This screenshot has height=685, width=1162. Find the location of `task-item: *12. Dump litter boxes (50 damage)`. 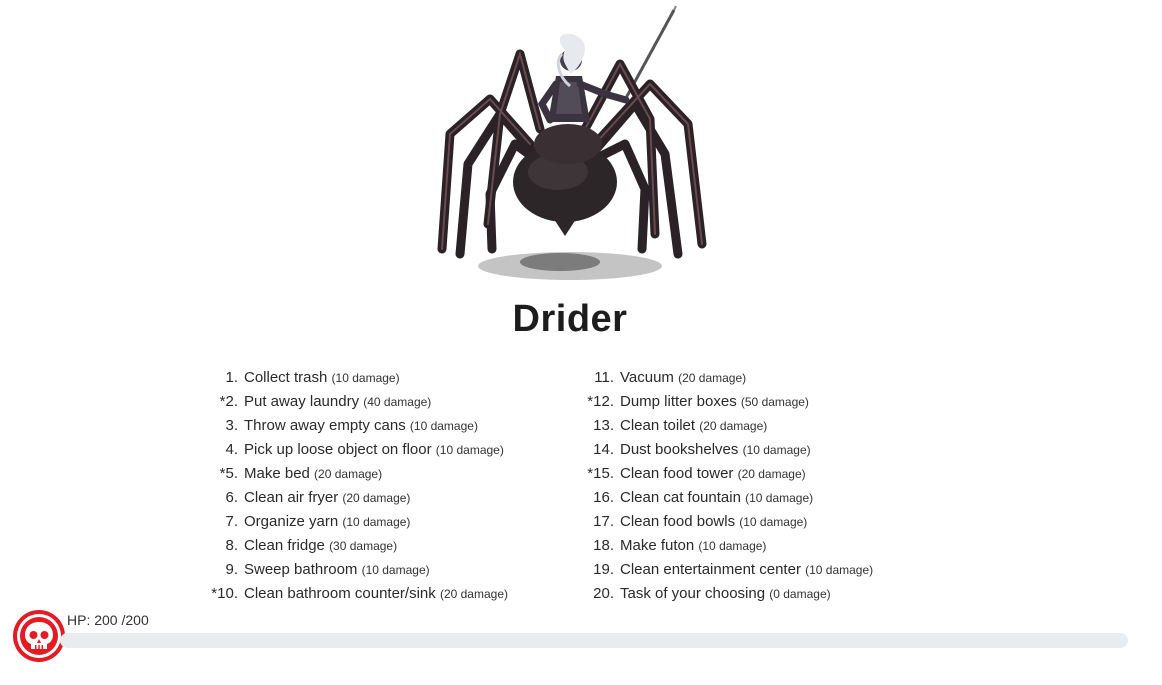

task-item: *12. Dump litter boxes (50 damage) is located at coordinates (772, 402).